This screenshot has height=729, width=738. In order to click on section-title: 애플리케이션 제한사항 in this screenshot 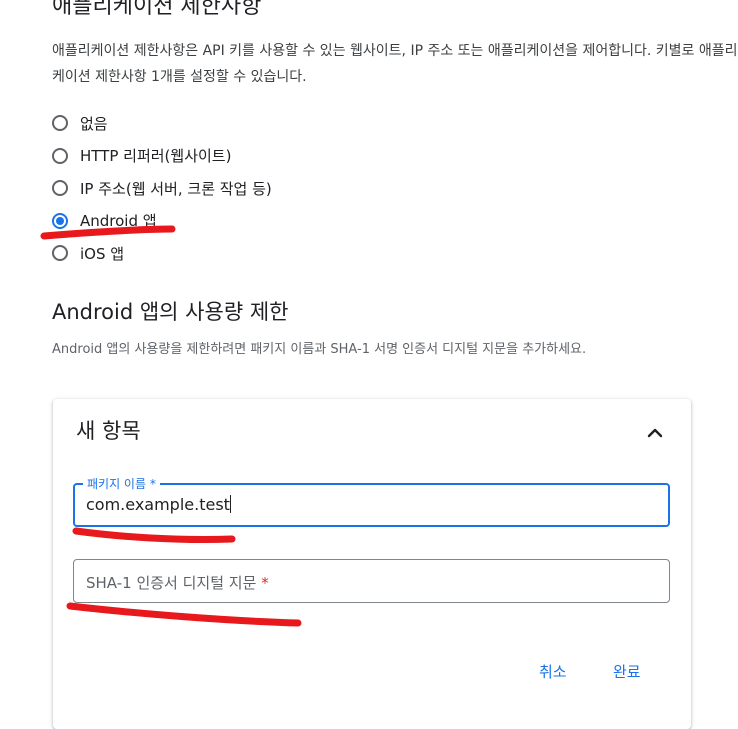, I will do `click(157, 9)`.